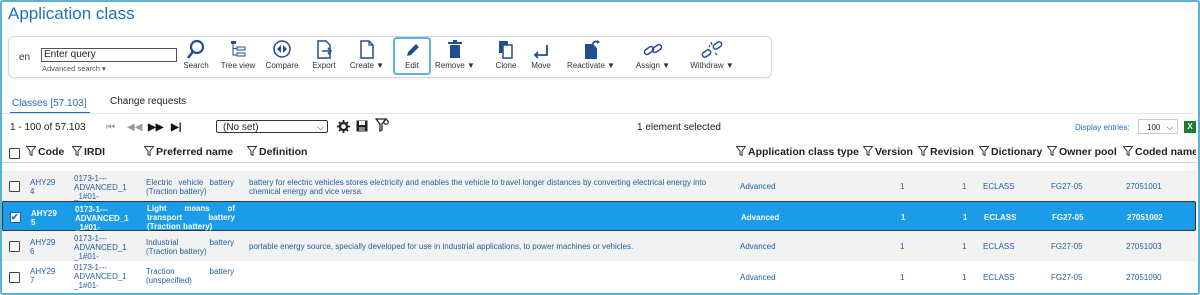  Describe the element at coordinates (541, 65) in the screenshot. I see `move-label: Move` at that location.